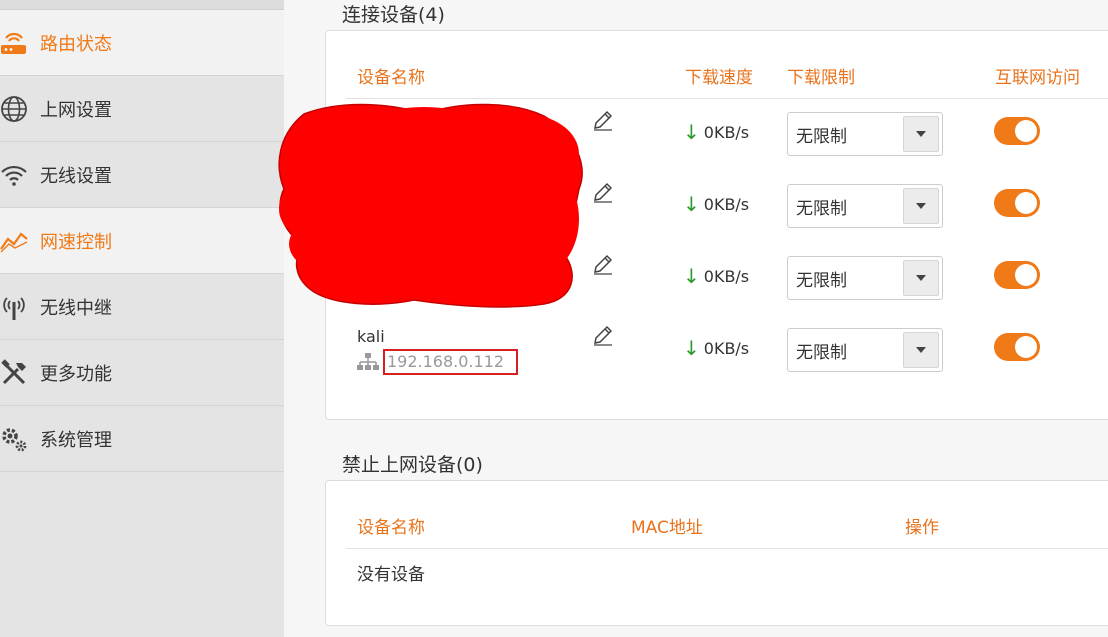  What do you see at coordinates (20, 439) in the screenshot?
I see `gears-icon` at bounding box center [20, 439].